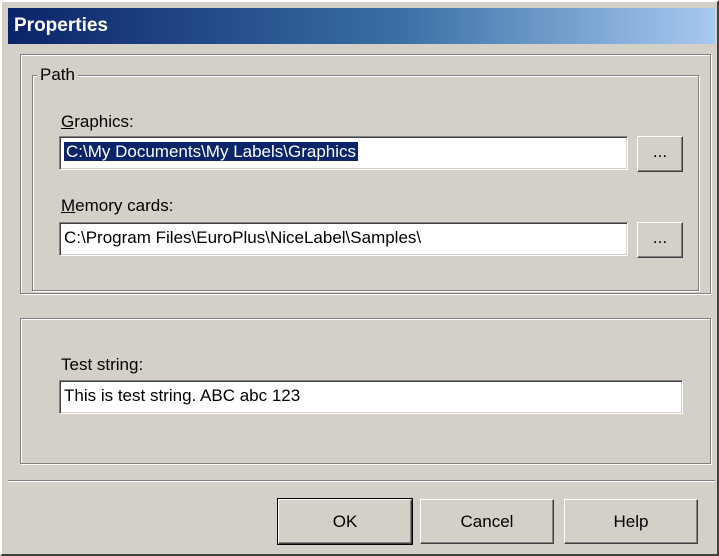  Describe the element at coordinates (361, 481) in the screenshot. I see `button-bar-separator` at that location.